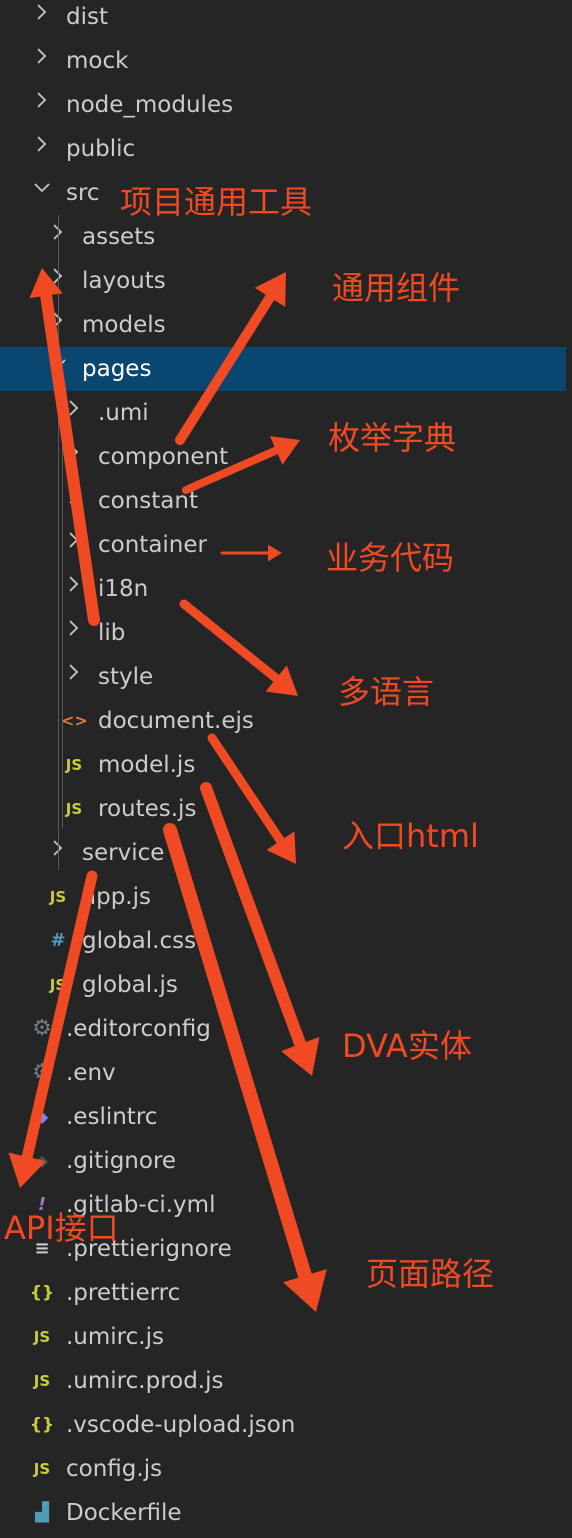 This screenshot has width=572, height=1538. I want to click on tree-item-dot-eslintrc: ◆ .eslintrc, so click(283, 1117).